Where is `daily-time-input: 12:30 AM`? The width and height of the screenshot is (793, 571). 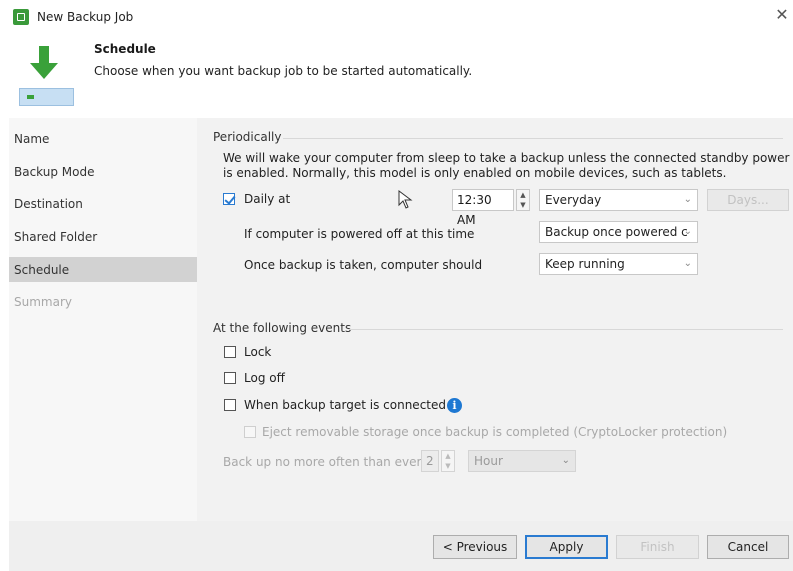
daily-time-input: 12:30 AM is located at coordinates (483, 208).